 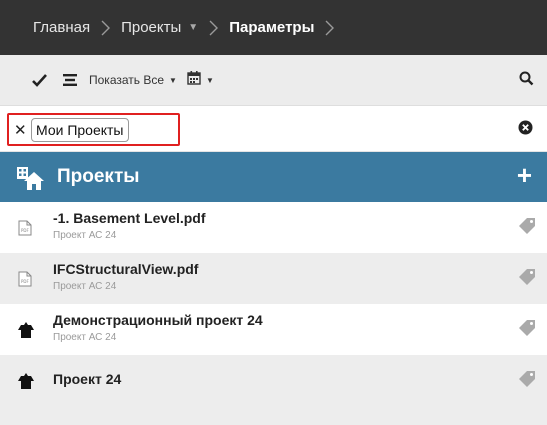 What do you see at coordinates (127, 80) in the screenshot?
I see `show-all-label: Показать Все` at bounding box center [127, 80].